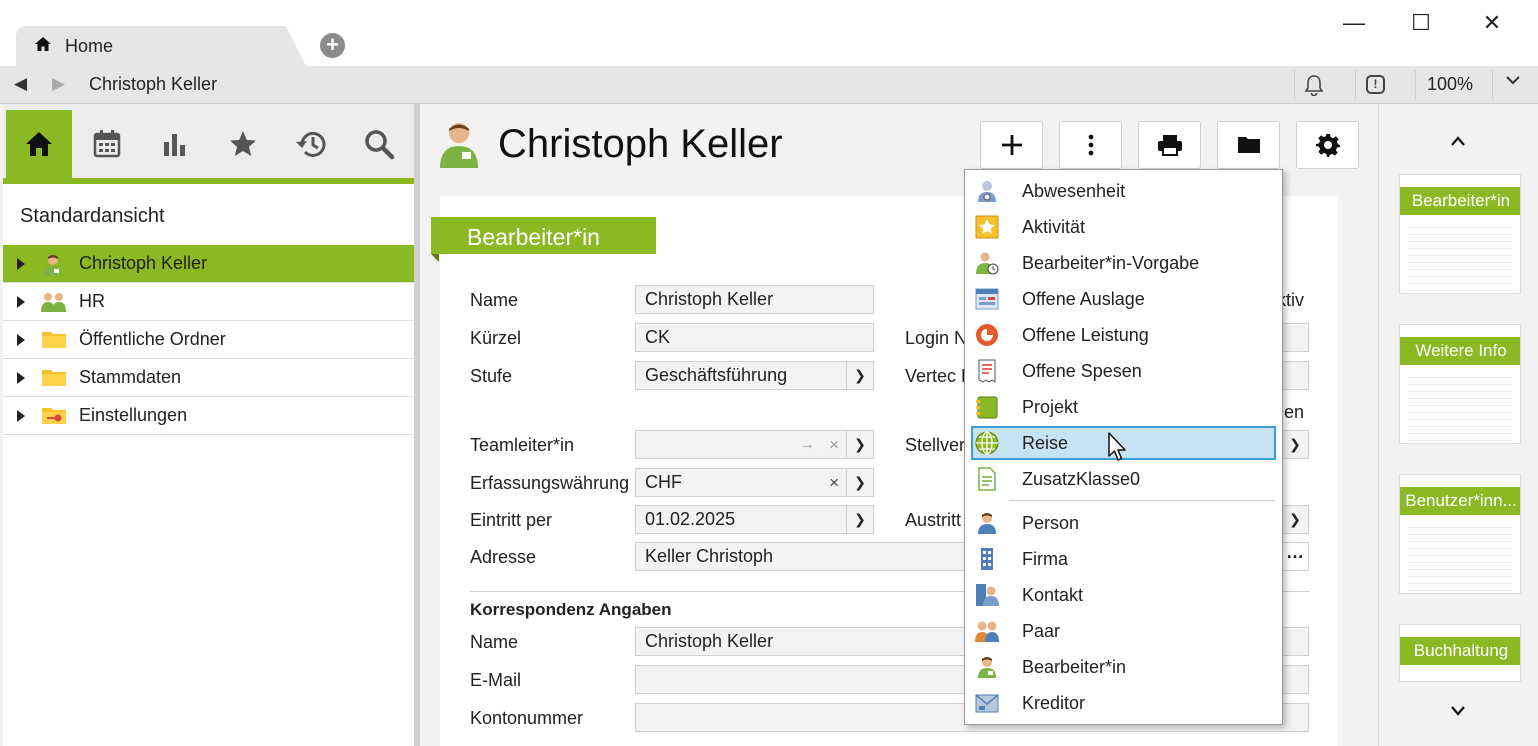  Describe the element at coordinates (1123, 371) in the screenshot. I see `menu-item-offene-spesen: Offene Spesen` at that location.